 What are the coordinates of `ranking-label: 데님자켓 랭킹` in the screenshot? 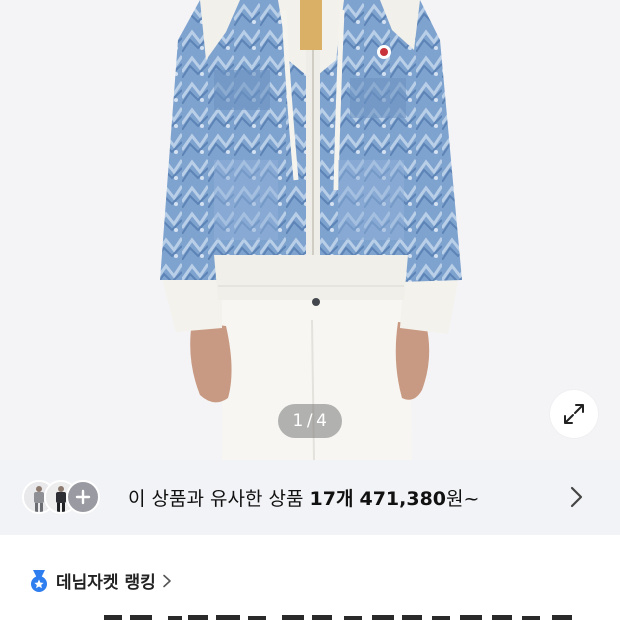 It's located at (106, 583).